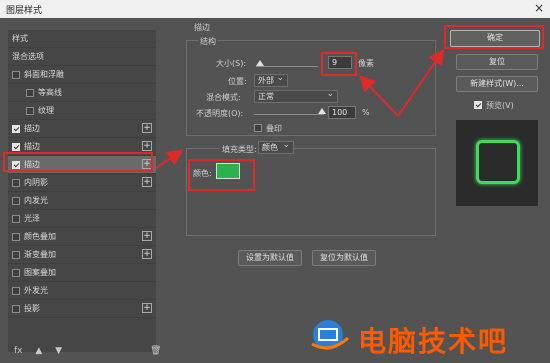 This screenshot has width=550, height=363. Describe the element at coordinates (330, 335) in the screenshot. I see `watermark-logo` at that location.